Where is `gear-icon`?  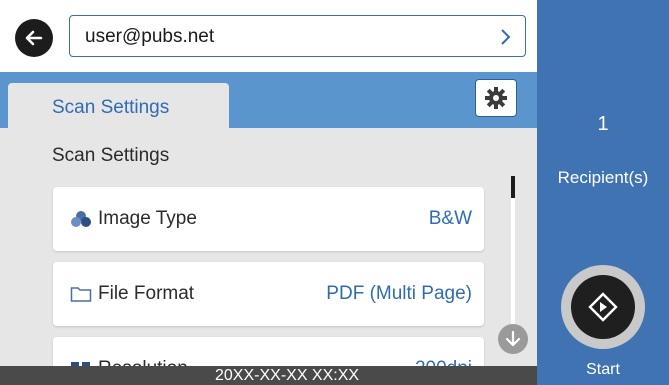
gear-icon is located at coordinates (496, 98).